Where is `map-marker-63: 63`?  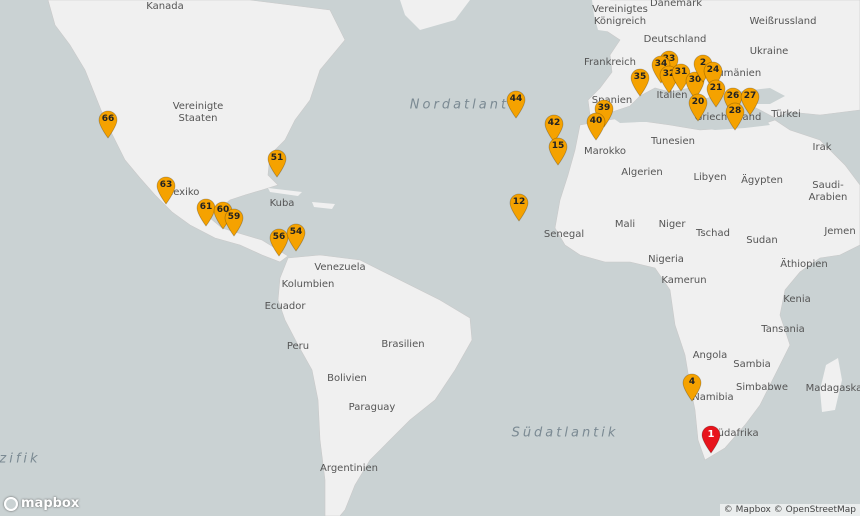 map-marker-63: 63 is located at coordinates (166, 190).